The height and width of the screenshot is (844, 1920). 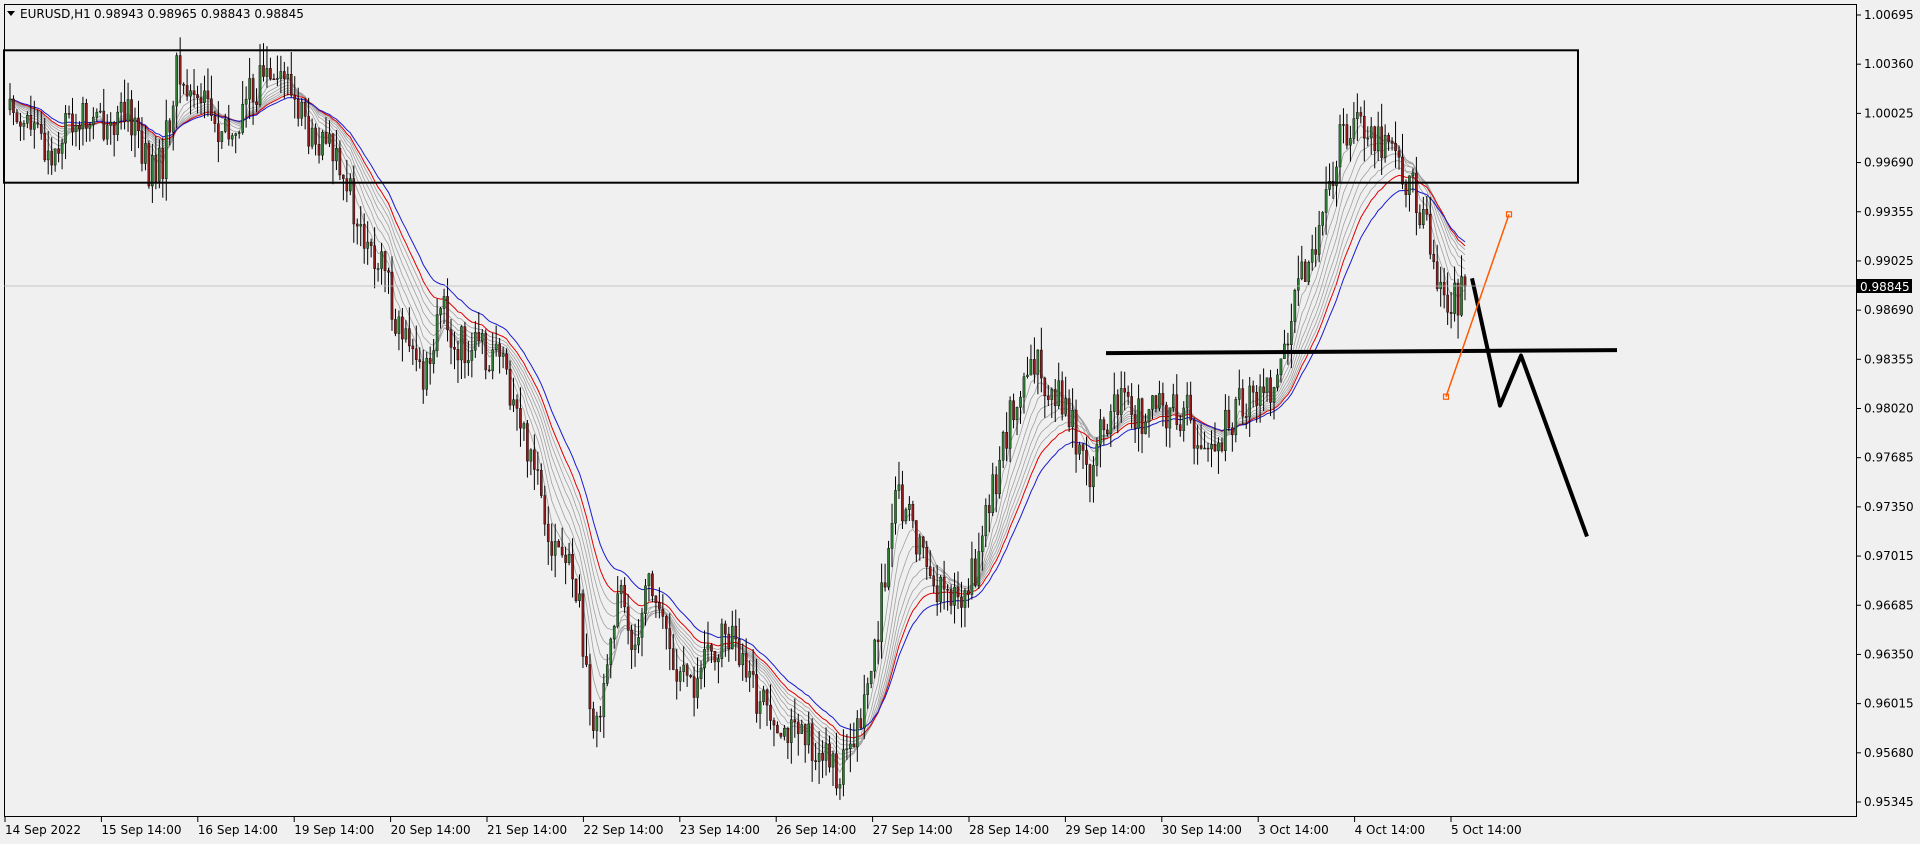 I want to click on y-tick-label: 0.98355, so click(x=1889, y=359).